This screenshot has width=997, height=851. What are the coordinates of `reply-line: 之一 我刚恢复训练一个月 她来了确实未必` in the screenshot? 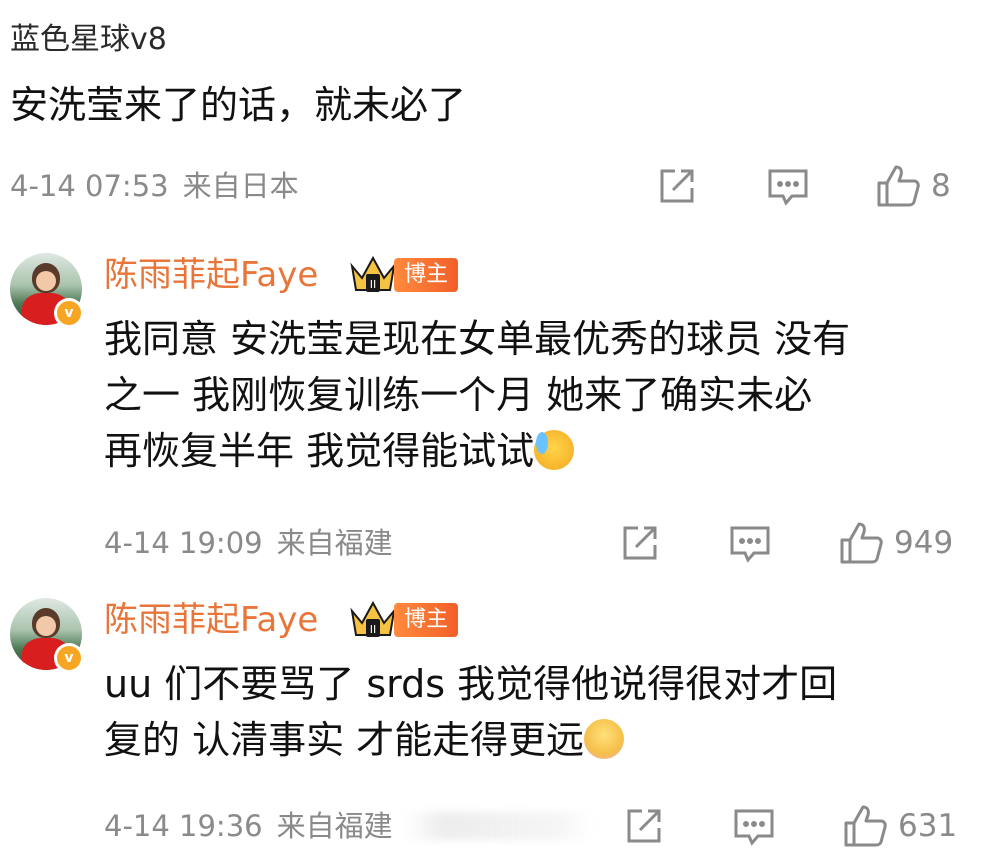 It's located at (458, 395).